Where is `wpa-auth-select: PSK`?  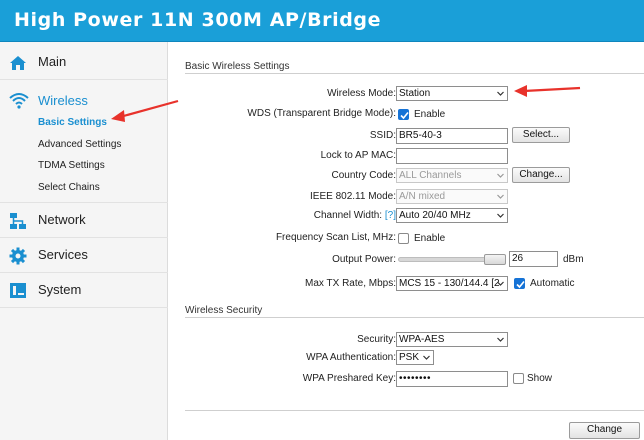 wpa-auth-select: PSK is located at coordinates (415, 357).